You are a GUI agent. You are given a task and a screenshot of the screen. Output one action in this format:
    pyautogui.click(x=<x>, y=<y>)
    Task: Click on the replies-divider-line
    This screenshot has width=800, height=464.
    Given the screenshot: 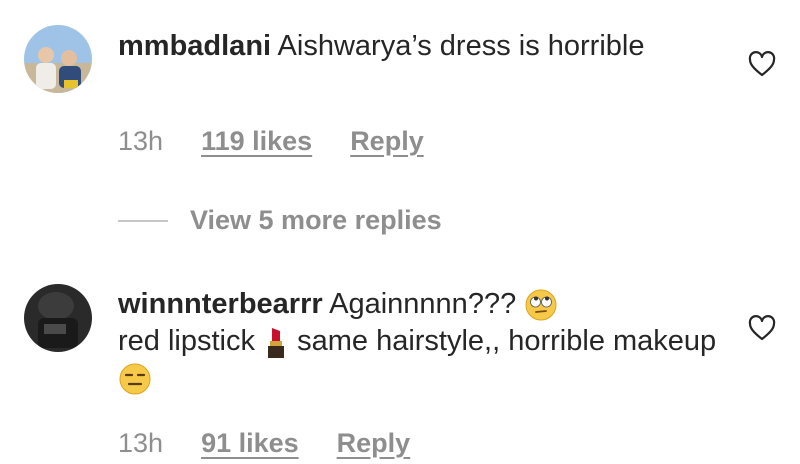 What is the action you would take?
    pyautogui.click(x=143, y=220)
    